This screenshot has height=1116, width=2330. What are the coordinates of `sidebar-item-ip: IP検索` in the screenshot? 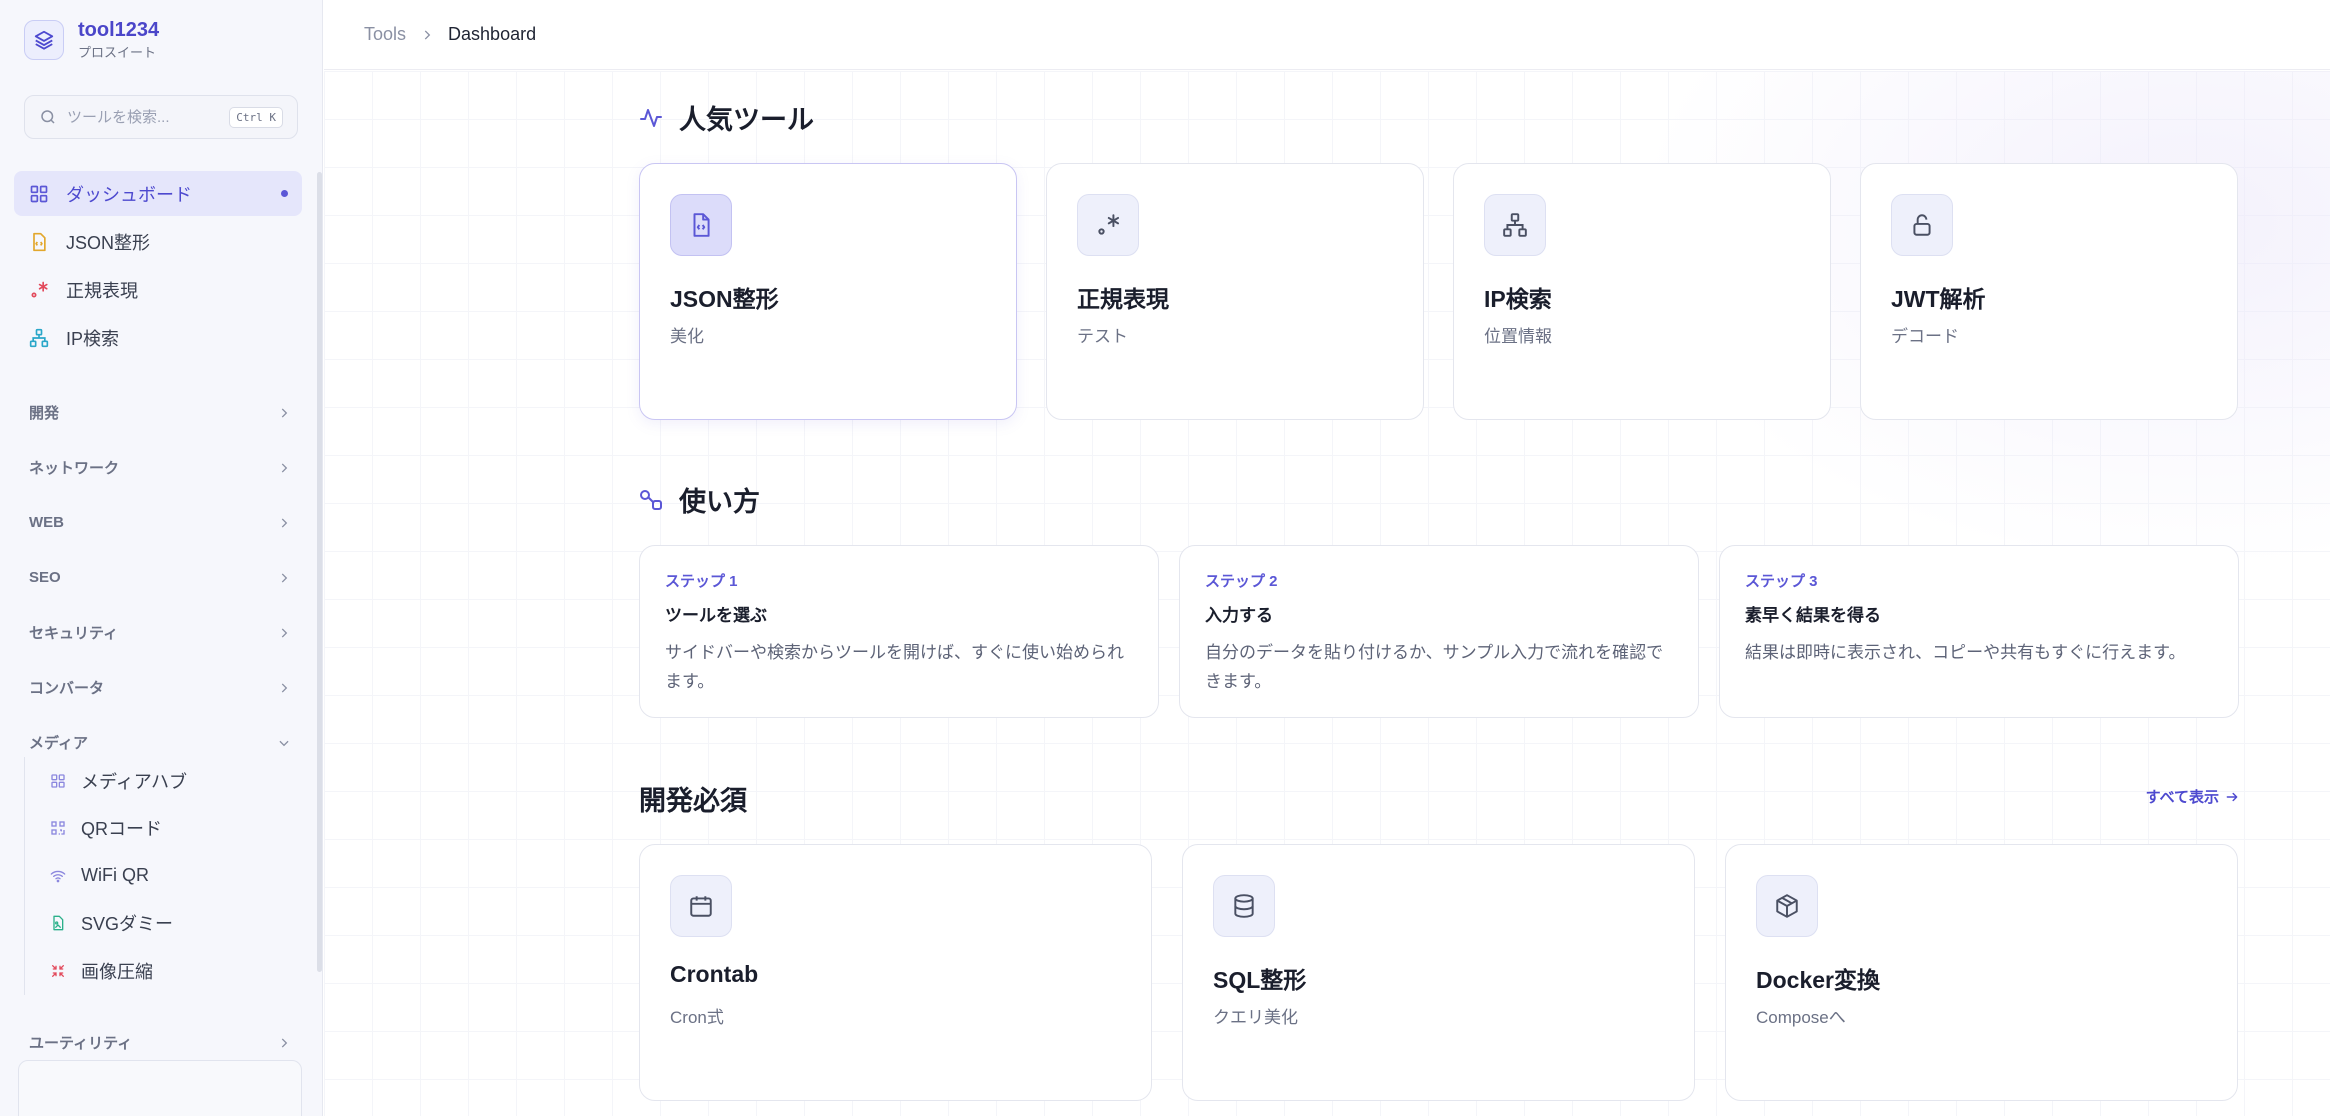 It's located at (158, 337).